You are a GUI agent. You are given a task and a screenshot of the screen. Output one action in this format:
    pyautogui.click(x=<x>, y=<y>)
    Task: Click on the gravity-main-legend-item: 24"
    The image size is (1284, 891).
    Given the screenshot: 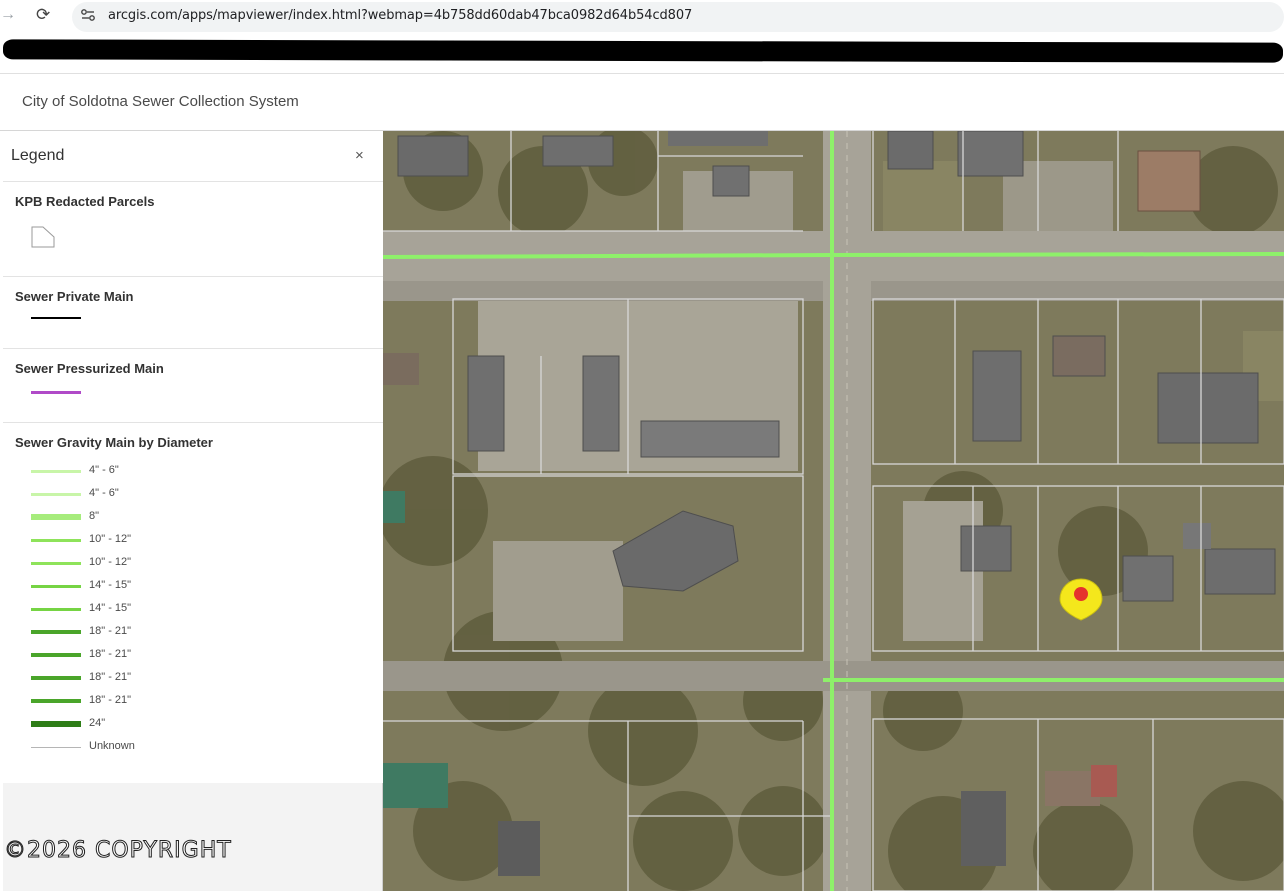 What is the action you would take?
    pyautogui.click(x=131, y=724)
    